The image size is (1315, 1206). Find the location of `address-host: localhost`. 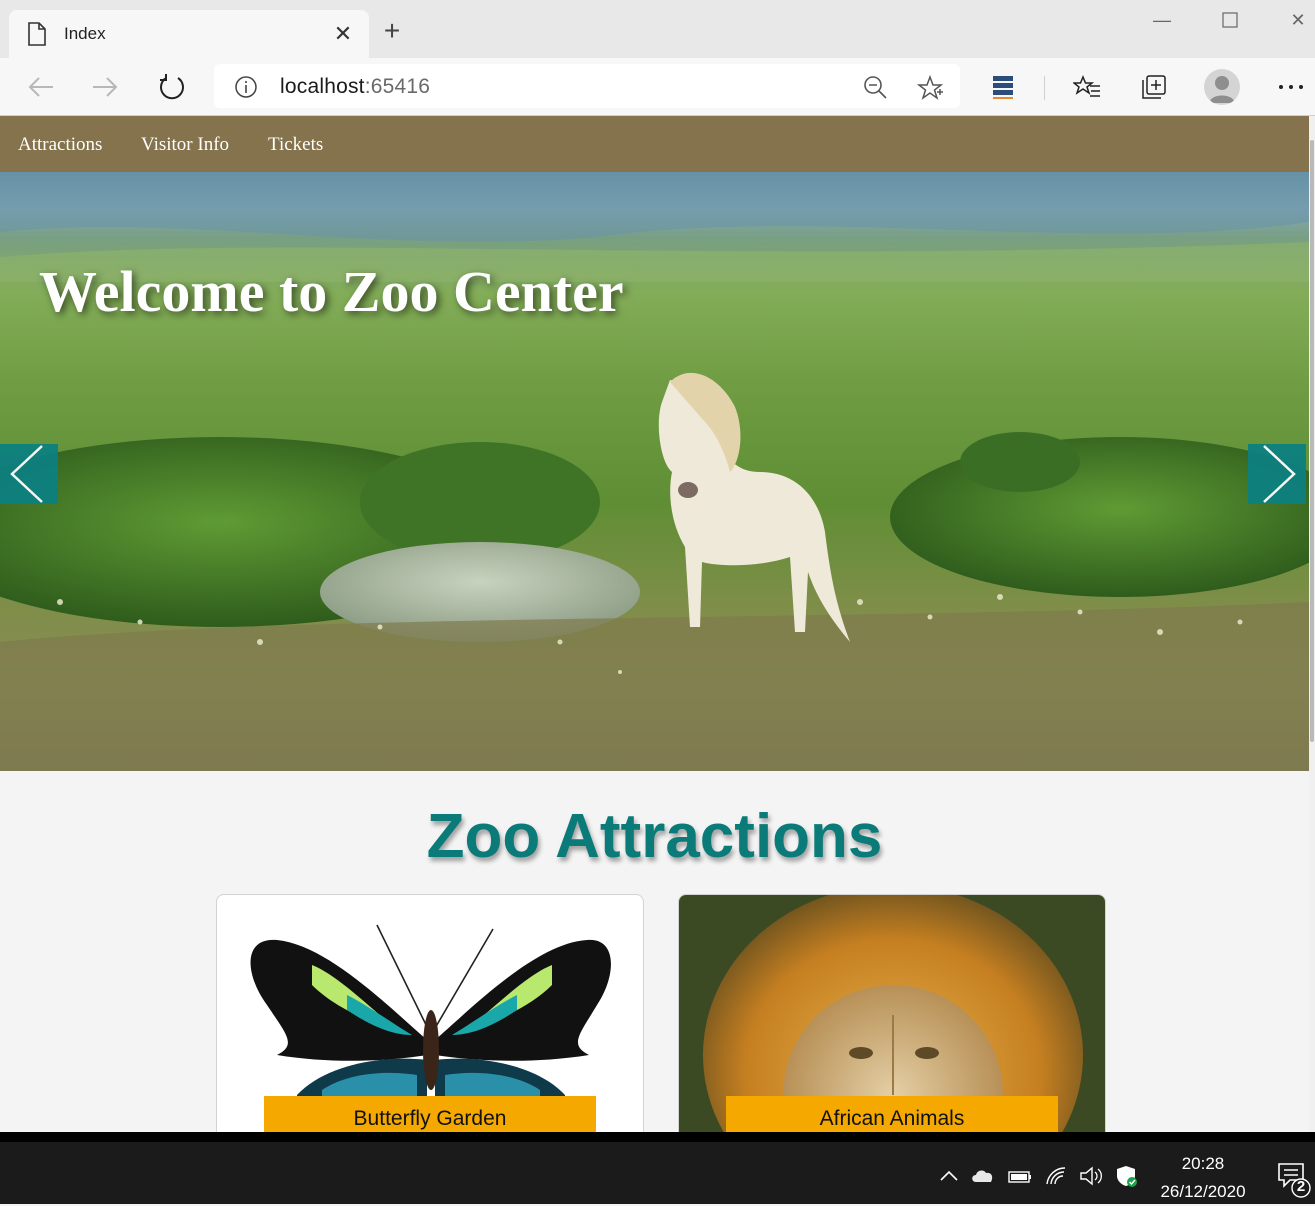

address-host: localhost is located at coordinates (322, 86).